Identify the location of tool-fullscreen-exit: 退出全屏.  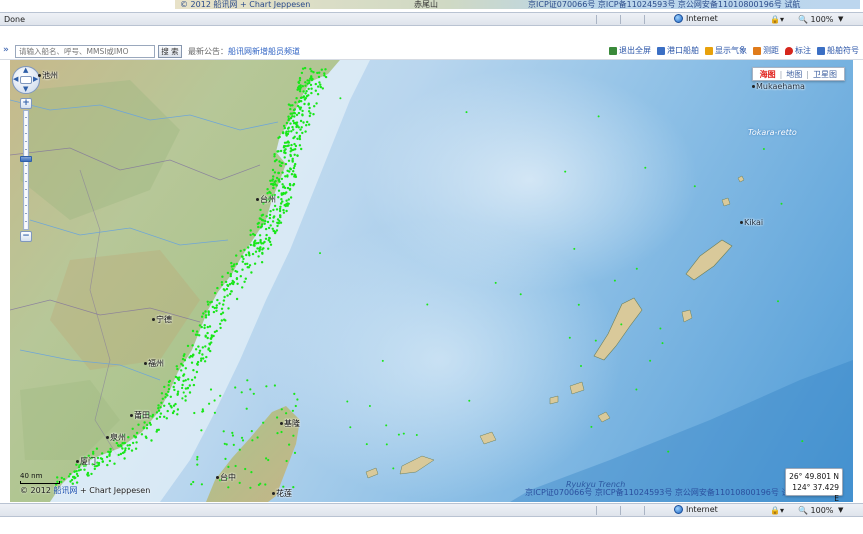
(630, 50).